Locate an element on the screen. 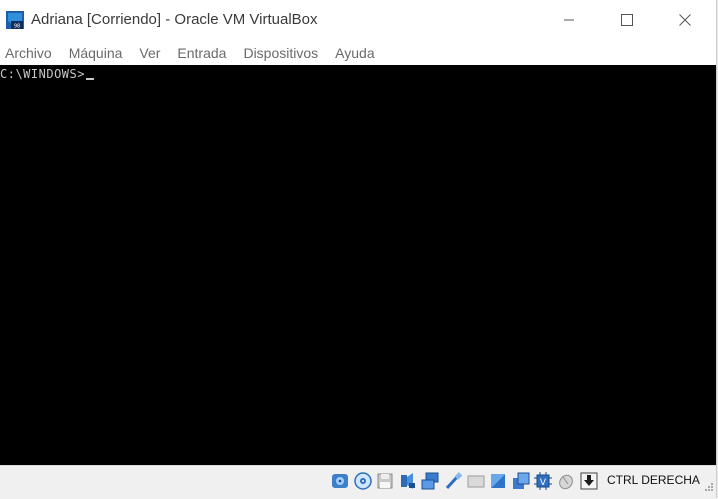 Image resolution: width=718 pixels, height=499 pixels. usb-icon is located at coordinates (453, 481).